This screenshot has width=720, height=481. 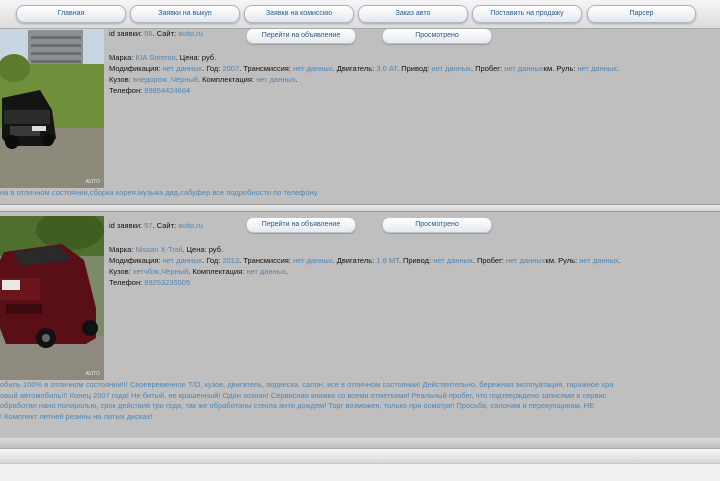 What do you see at coordinates (71, 14) in the screenshot?
I see `nav-home-button: Главная` at bounding box center [71, 14].